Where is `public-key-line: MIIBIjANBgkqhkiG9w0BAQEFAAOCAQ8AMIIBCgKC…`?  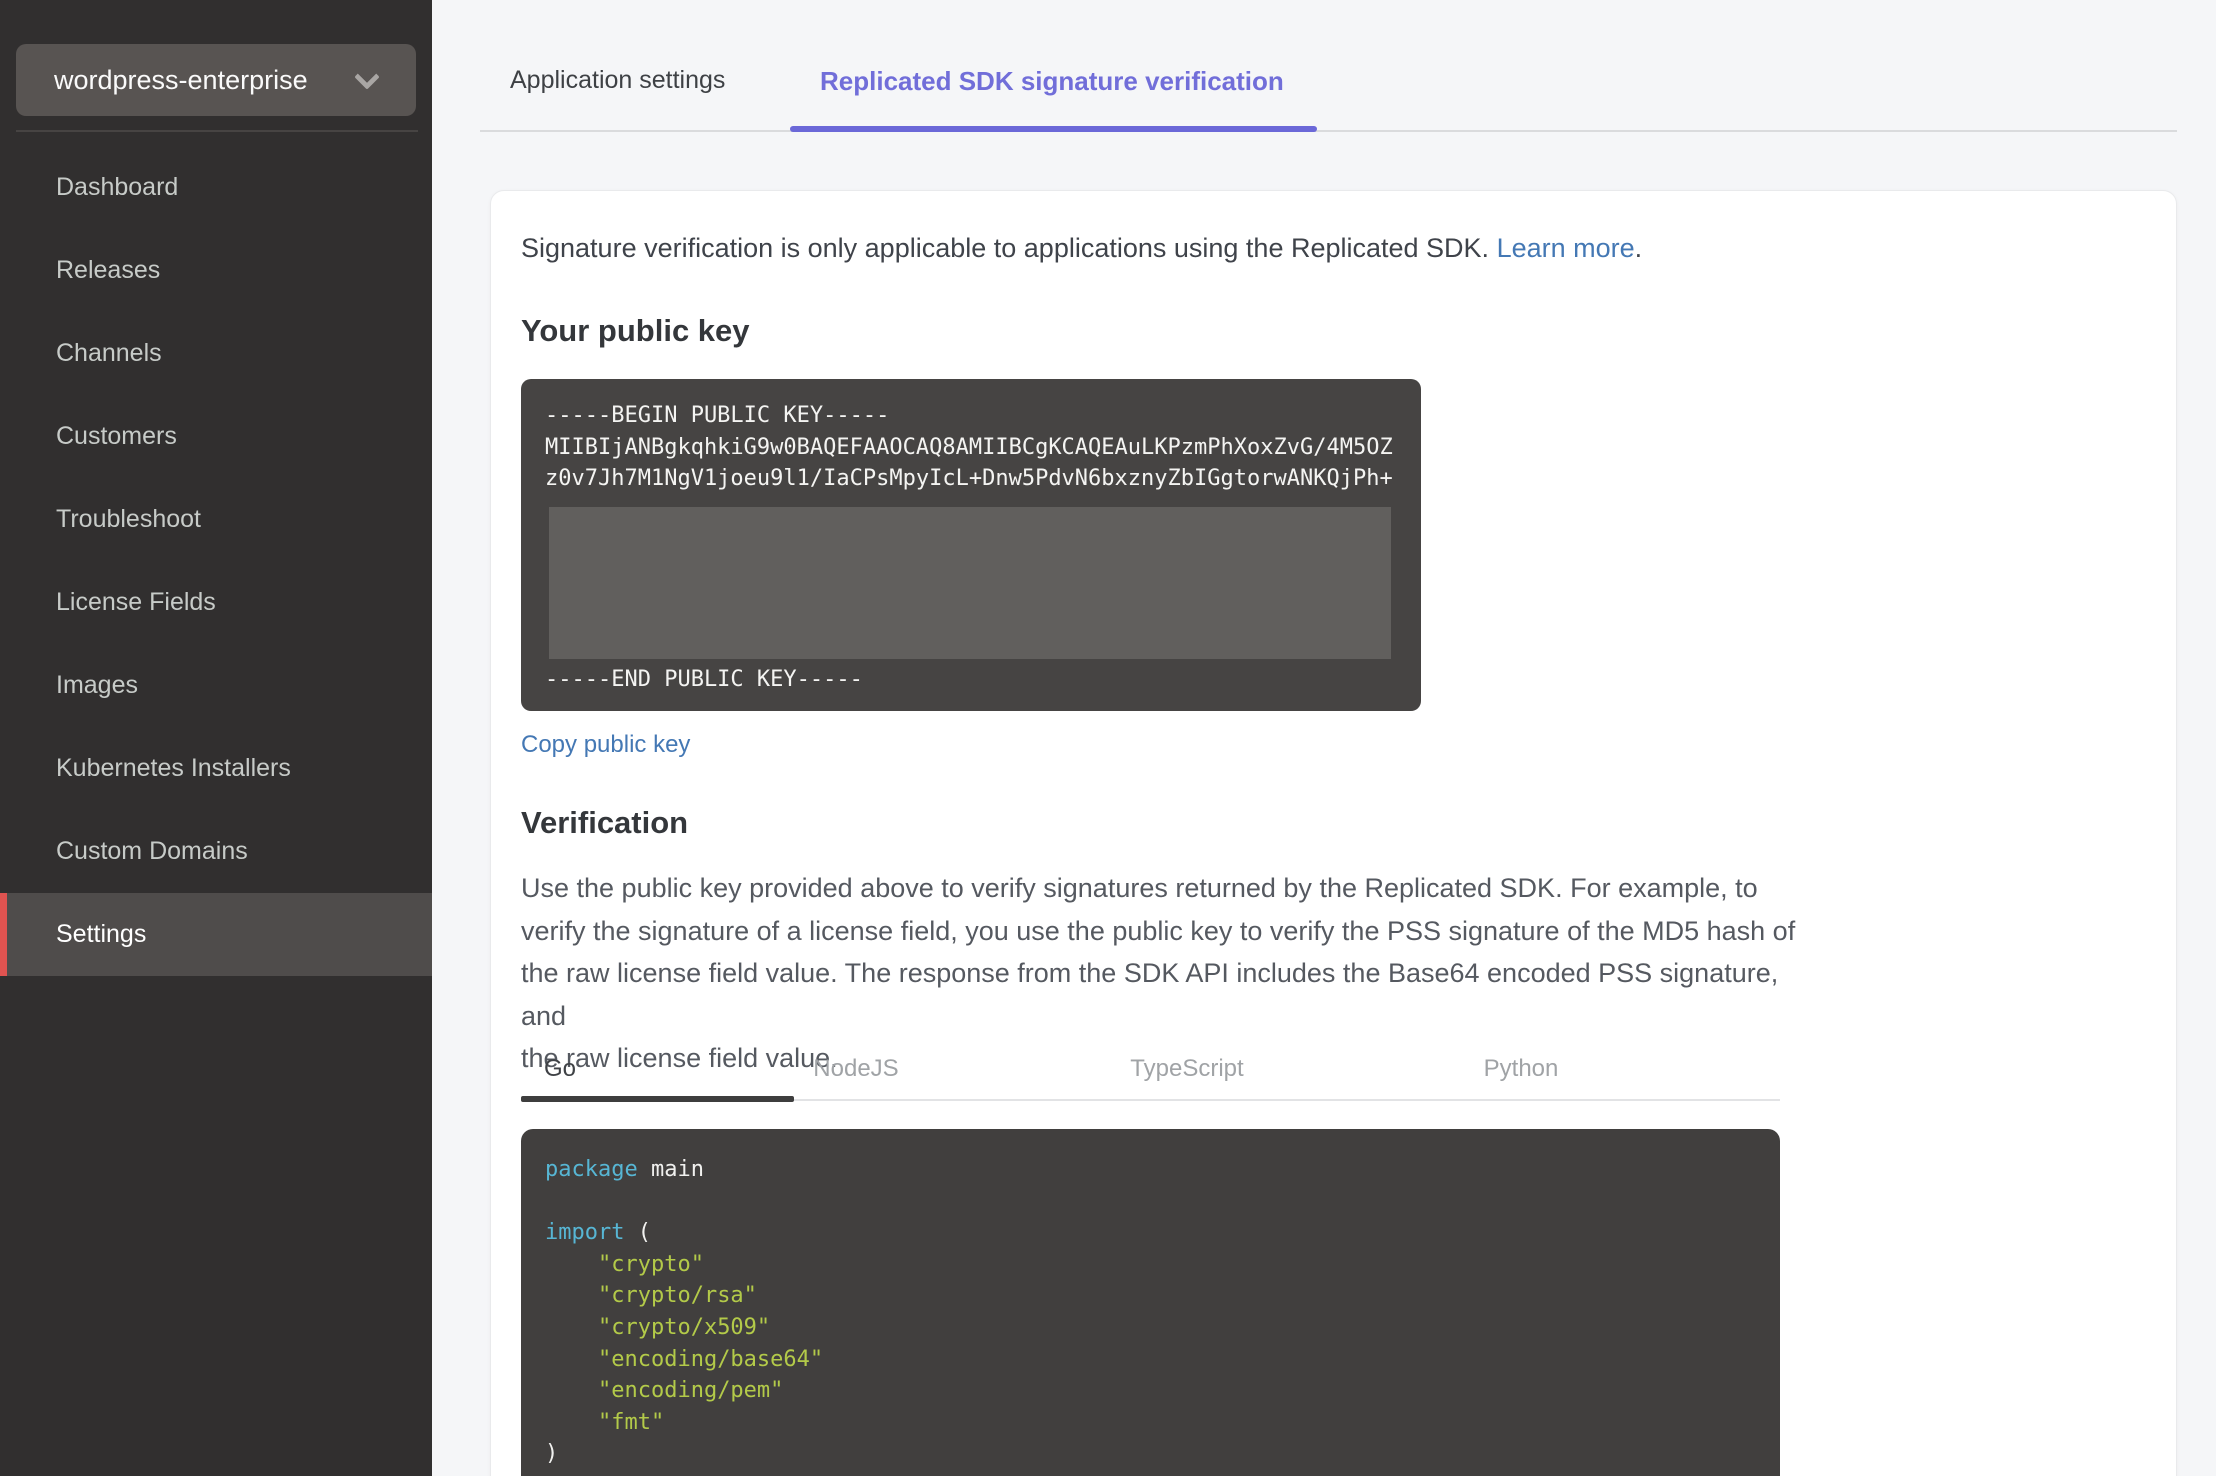
public-key-line: MIIBIjANBgkqhkiG9w0BAQEFAAOCAQ8AMIIBCgKC… is located at coordinates (969, 447).